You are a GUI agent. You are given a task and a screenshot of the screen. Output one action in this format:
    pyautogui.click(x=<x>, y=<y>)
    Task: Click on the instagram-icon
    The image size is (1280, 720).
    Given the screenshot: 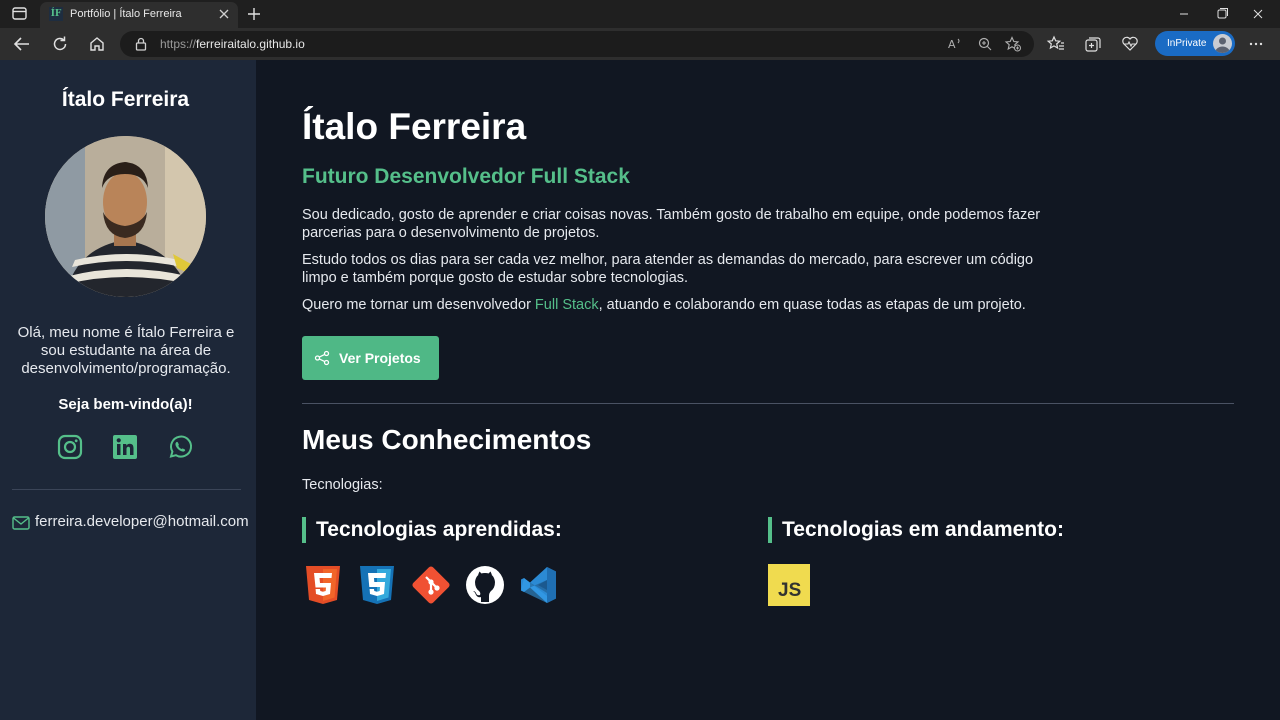 What is the action you would take?
    pyautogui.click(x=70, y=447)
    